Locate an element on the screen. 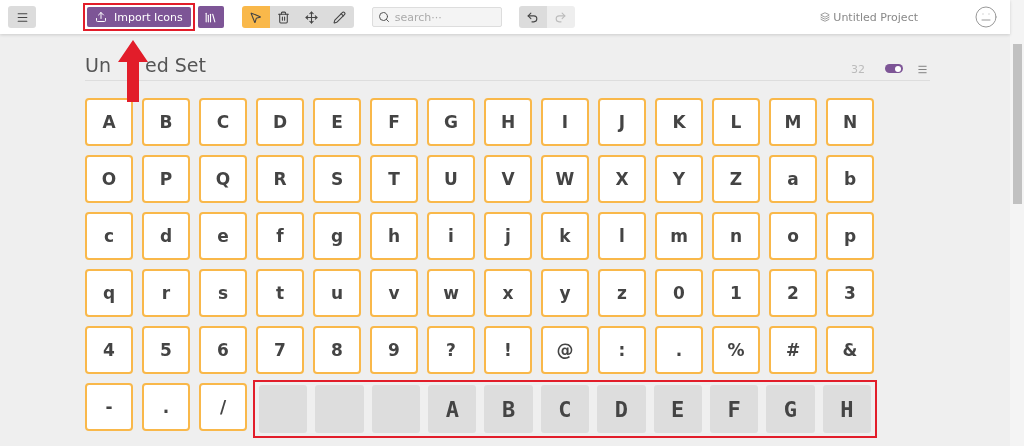  glyph-tile: S is located at coordinates (337, 179).